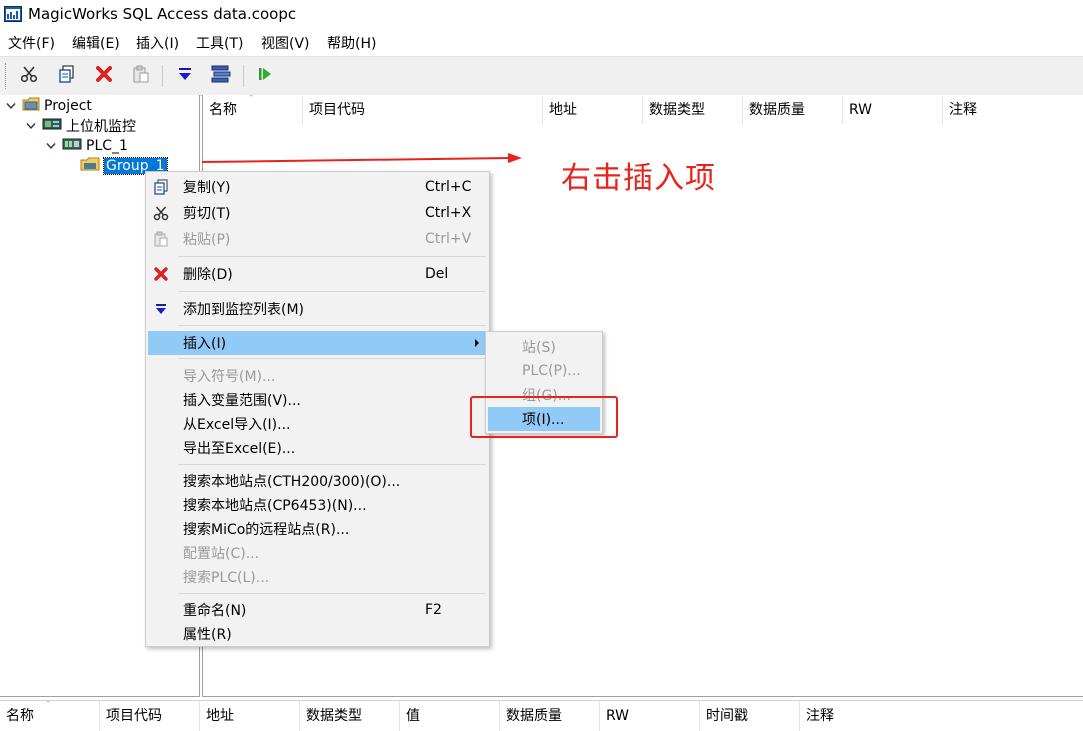 The height and width of the screenshot is (731, 1083). What do you see at coordinates (317, 634) in the screenshot?
I see `menu-item-properties: 属性(R)` at bounding box center [317, 634].